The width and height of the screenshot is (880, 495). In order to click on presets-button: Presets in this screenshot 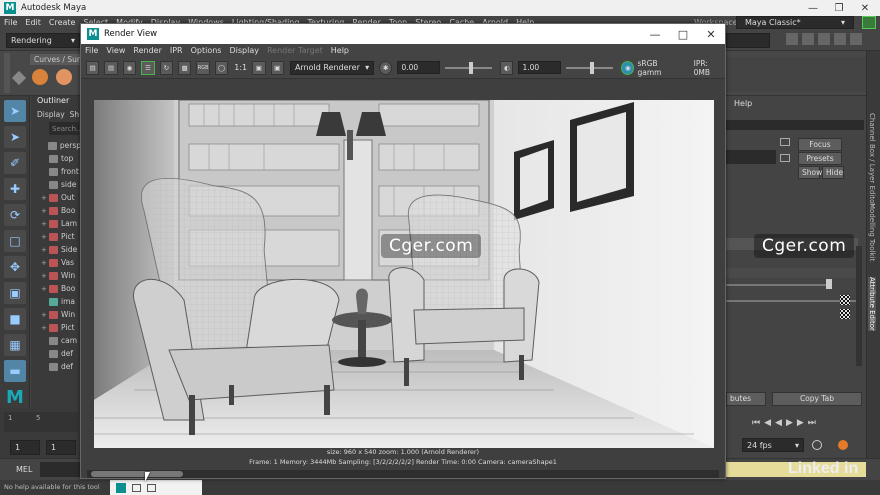, I will do `click(820, 158)`.